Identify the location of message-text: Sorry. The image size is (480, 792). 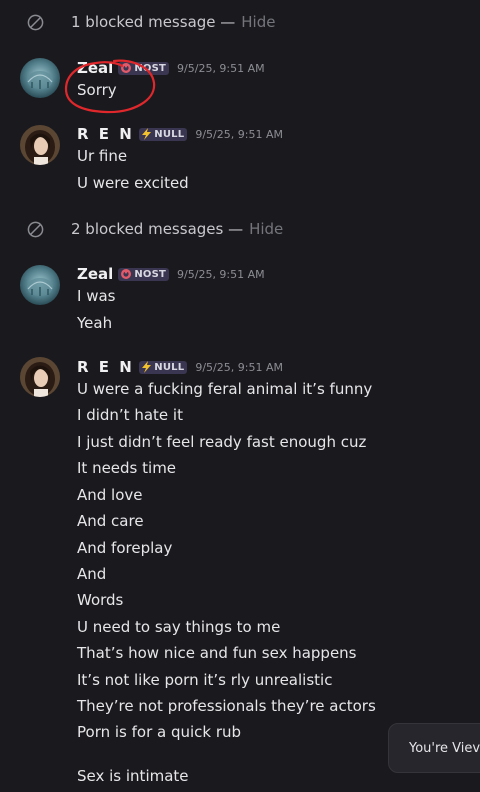
(97, 90).